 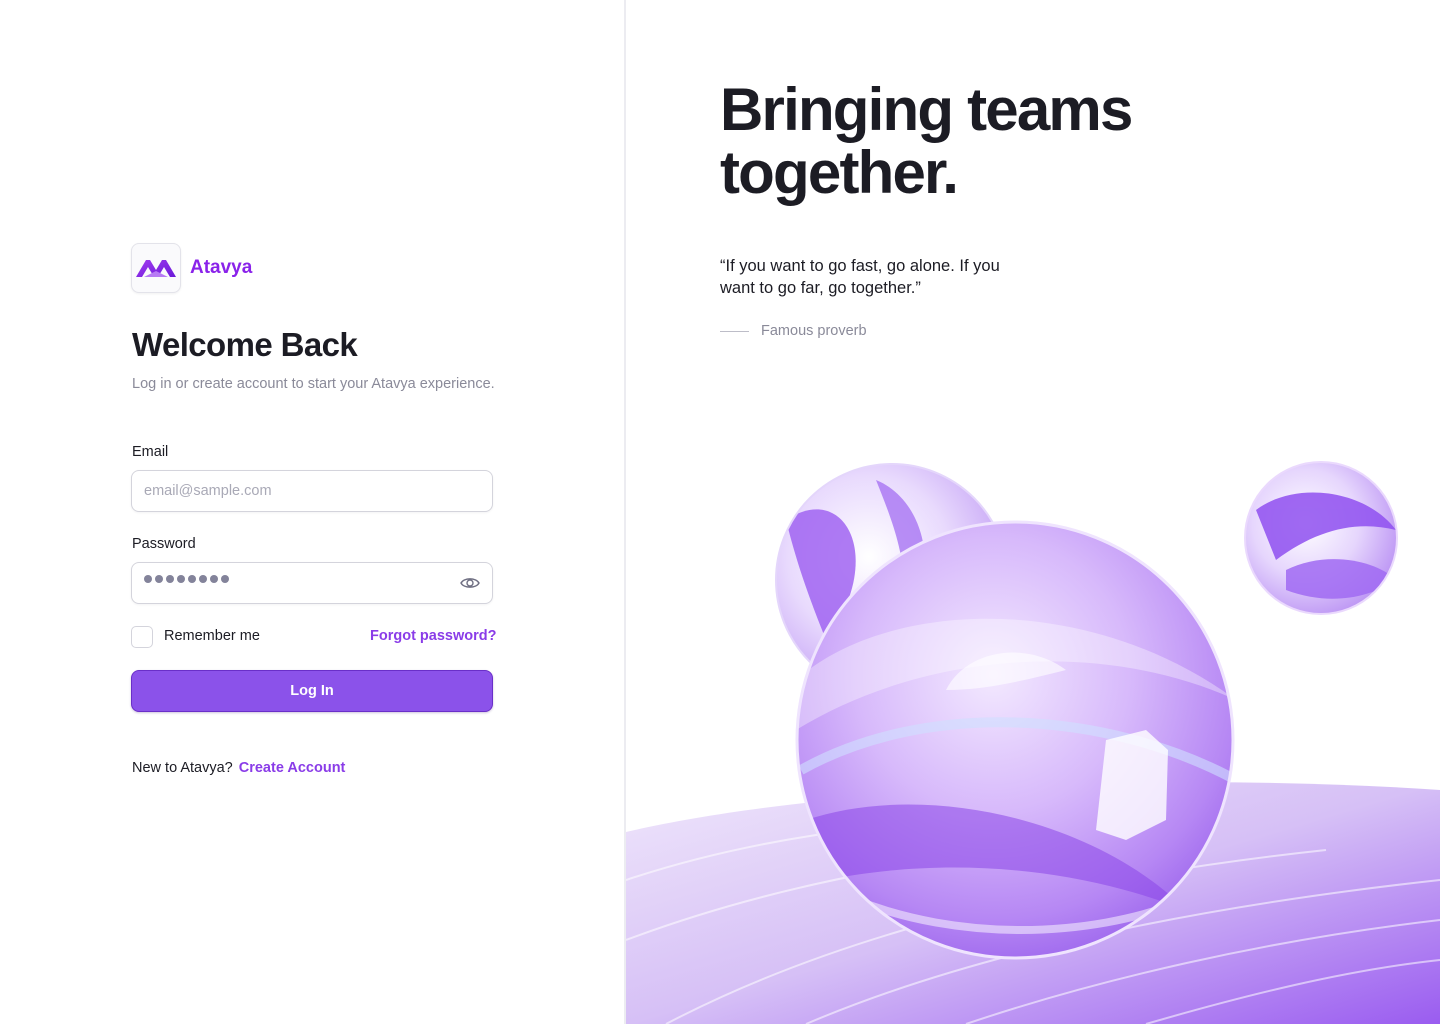 I want to click on hero-headline: Bringing teams together., so click(x=1020, y=141).